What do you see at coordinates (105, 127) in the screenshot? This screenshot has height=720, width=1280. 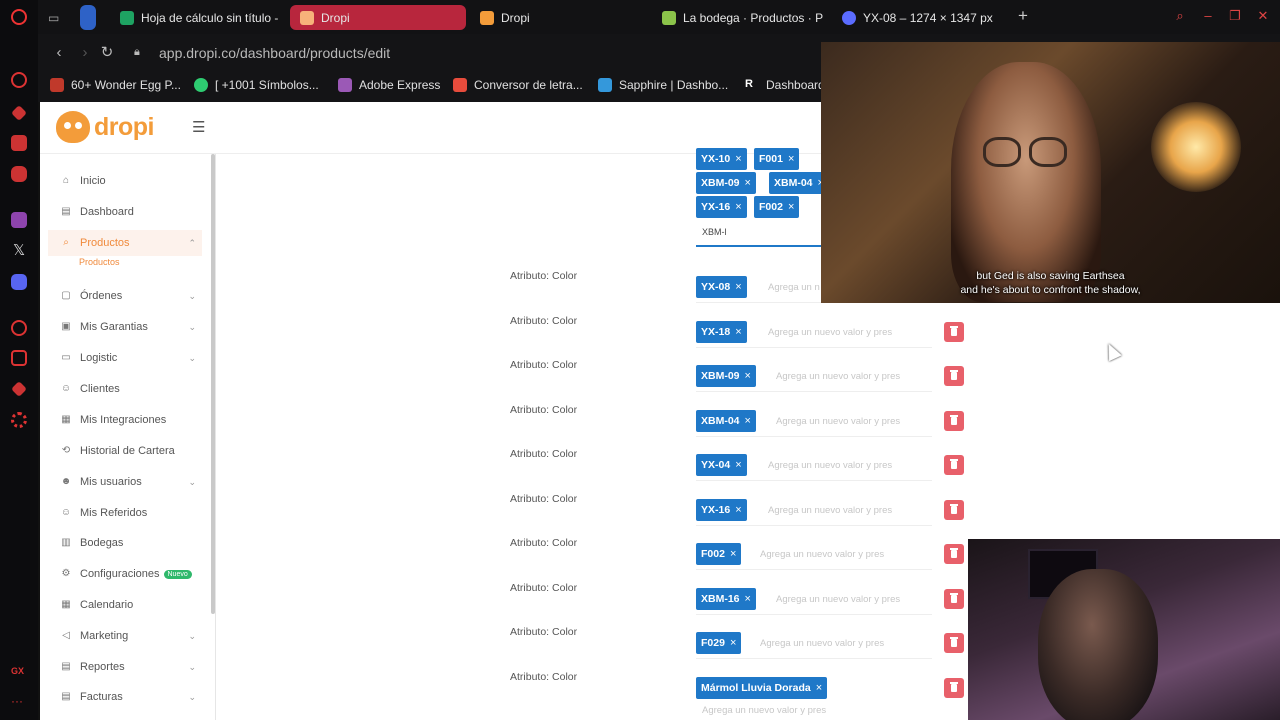 I see `dropi-logo: dropi` at bounding box center [105, 127].